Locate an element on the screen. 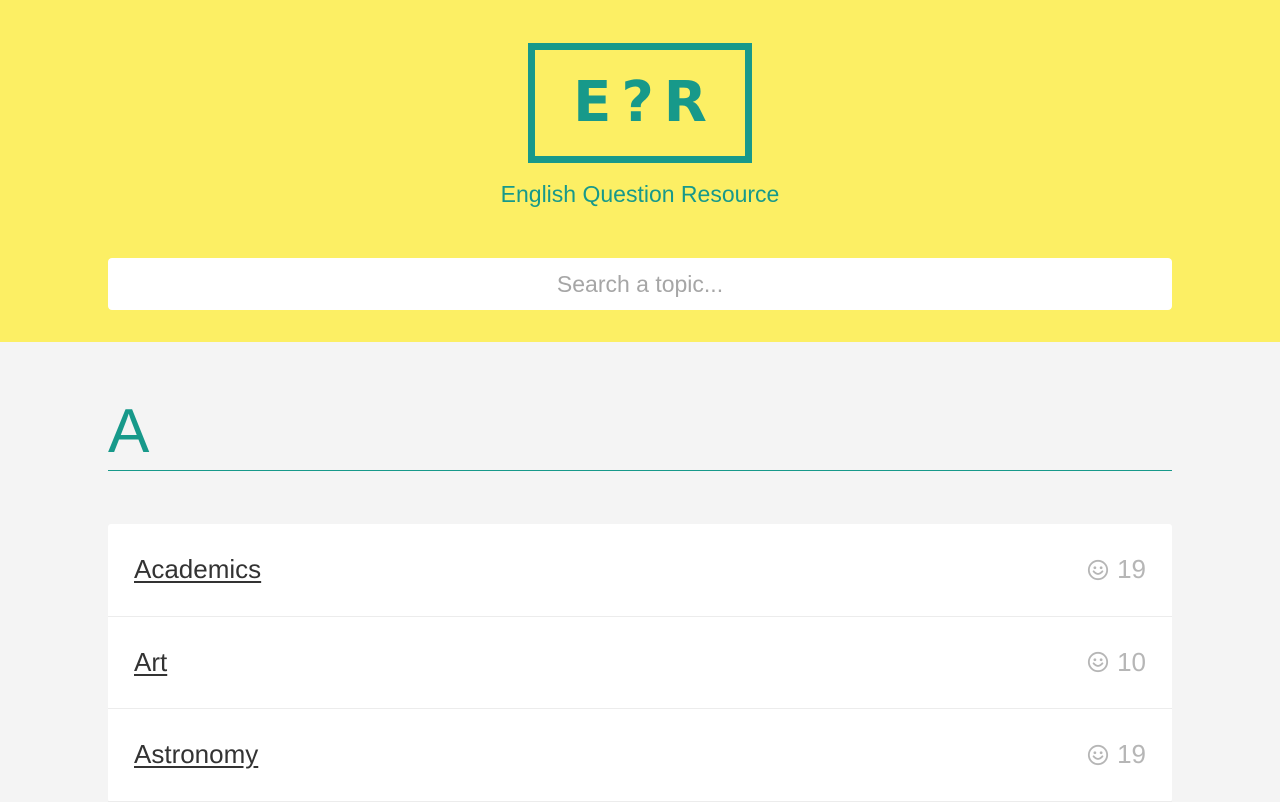 The width and height of the screenshot is (1280, 802). site-logo: E?R is located at coordinates (640, 103).